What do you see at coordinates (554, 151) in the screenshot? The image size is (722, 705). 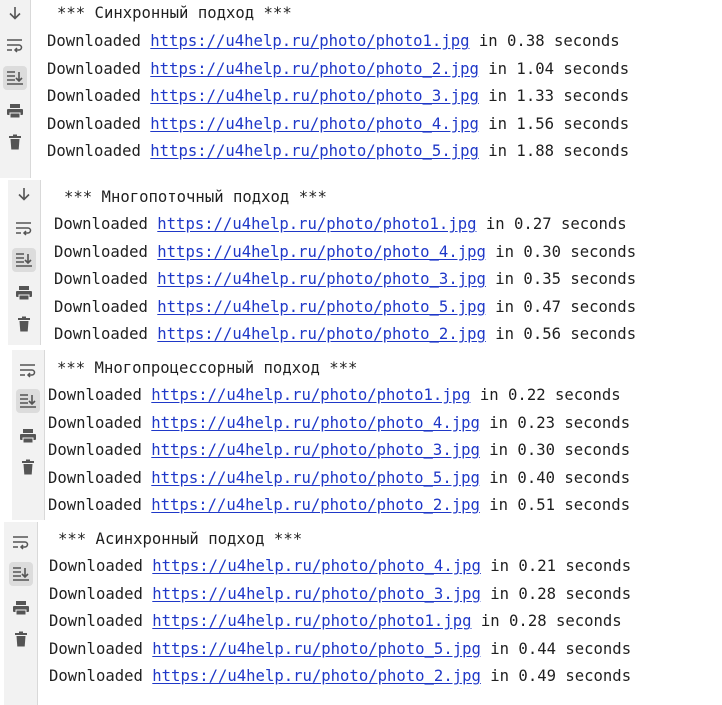 I see `download-time: in 1.88 seconds` at bounding box center [554, 151].